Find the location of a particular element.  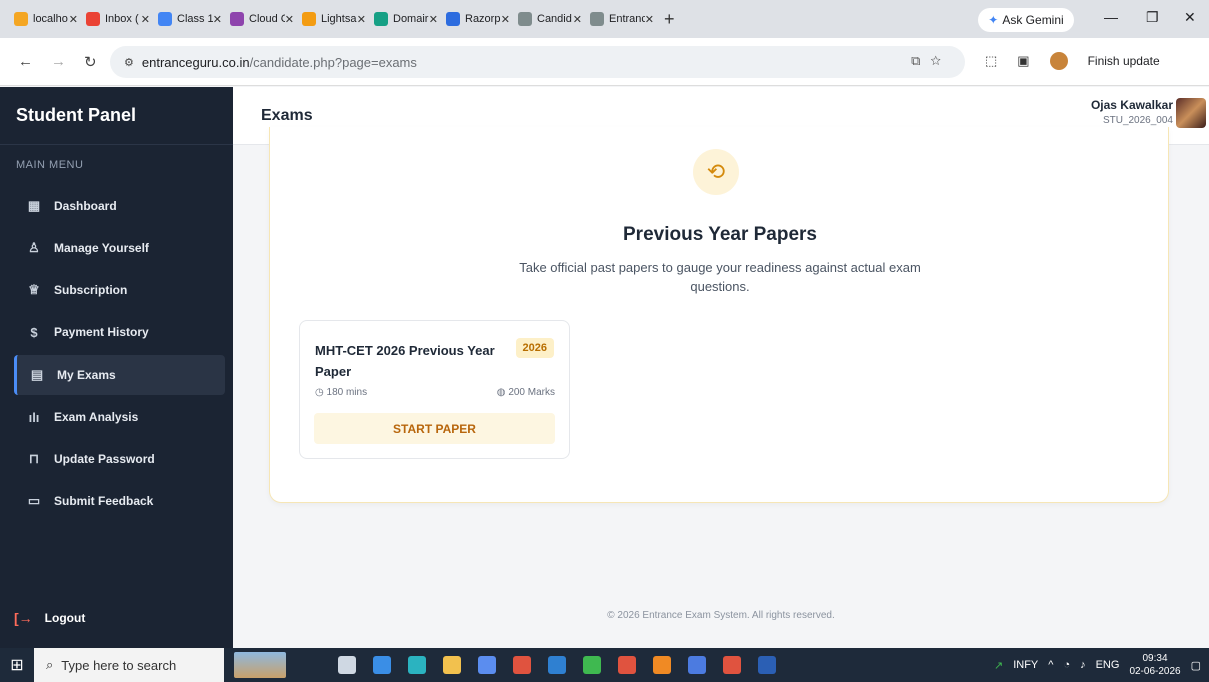

profile-avatar is located at coordinates (1058, 61).